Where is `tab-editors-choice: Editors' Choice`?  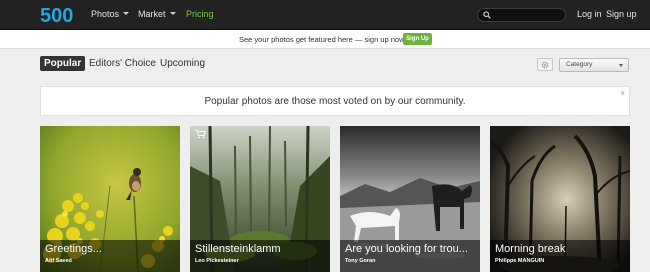
tab-editors-choice: Editors' Choice is located at coordinates (122, 63).